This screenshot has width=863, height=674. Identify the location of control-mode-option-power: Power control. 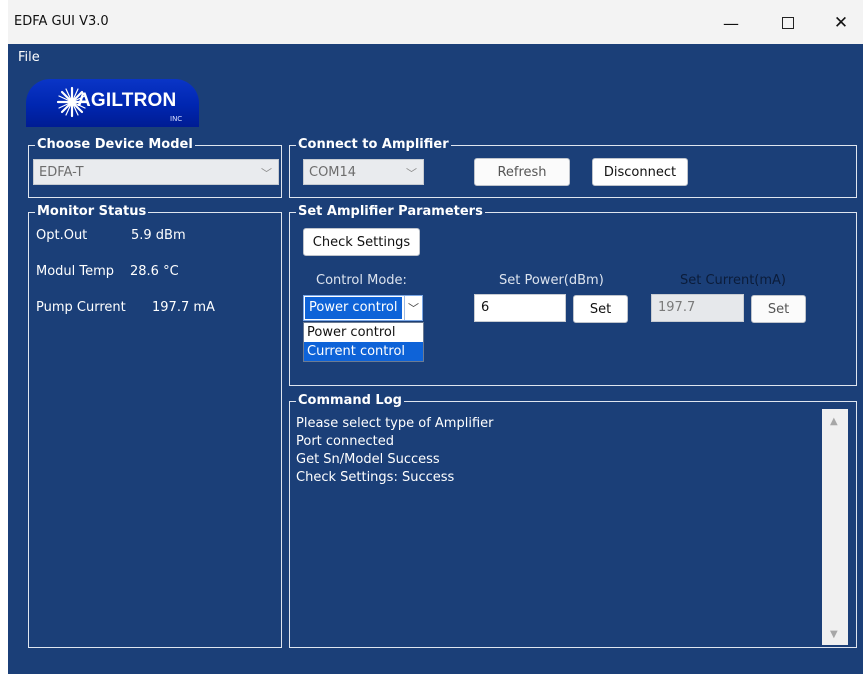
(363, 332).